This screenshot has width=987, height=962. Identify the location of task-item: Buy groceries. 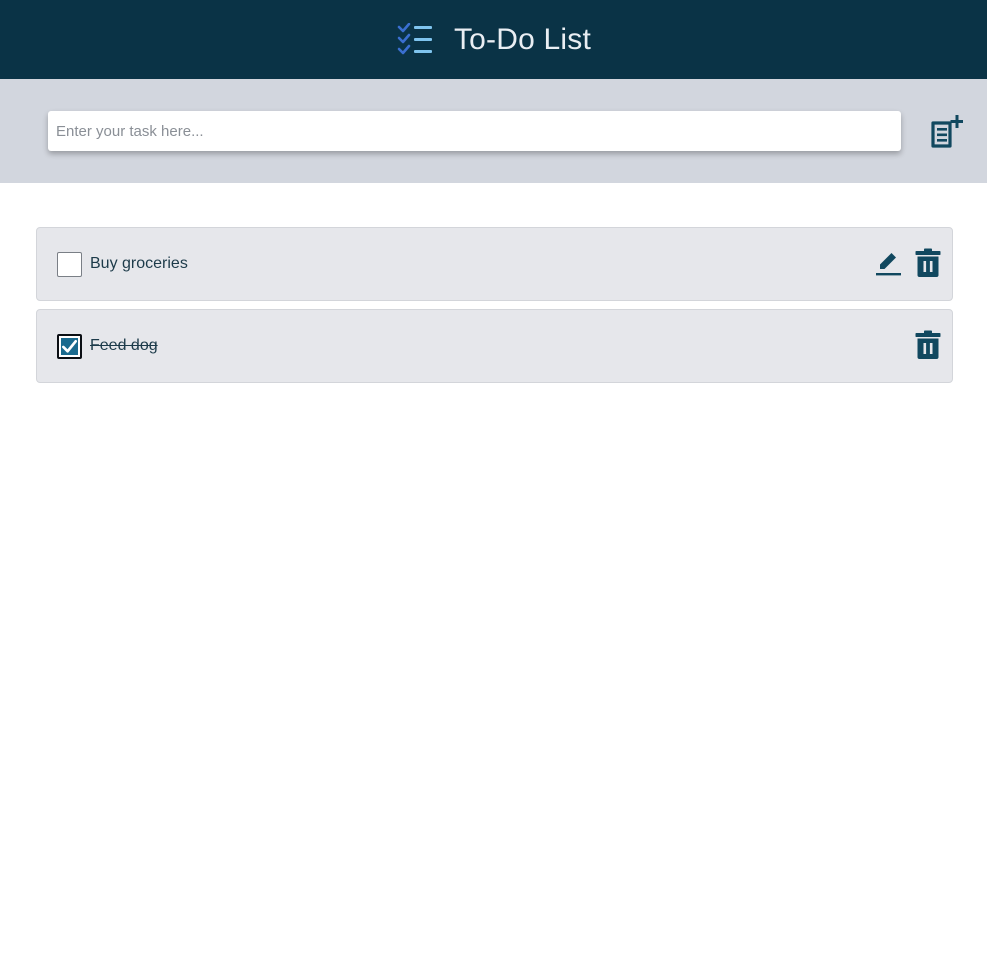
(494, 264).